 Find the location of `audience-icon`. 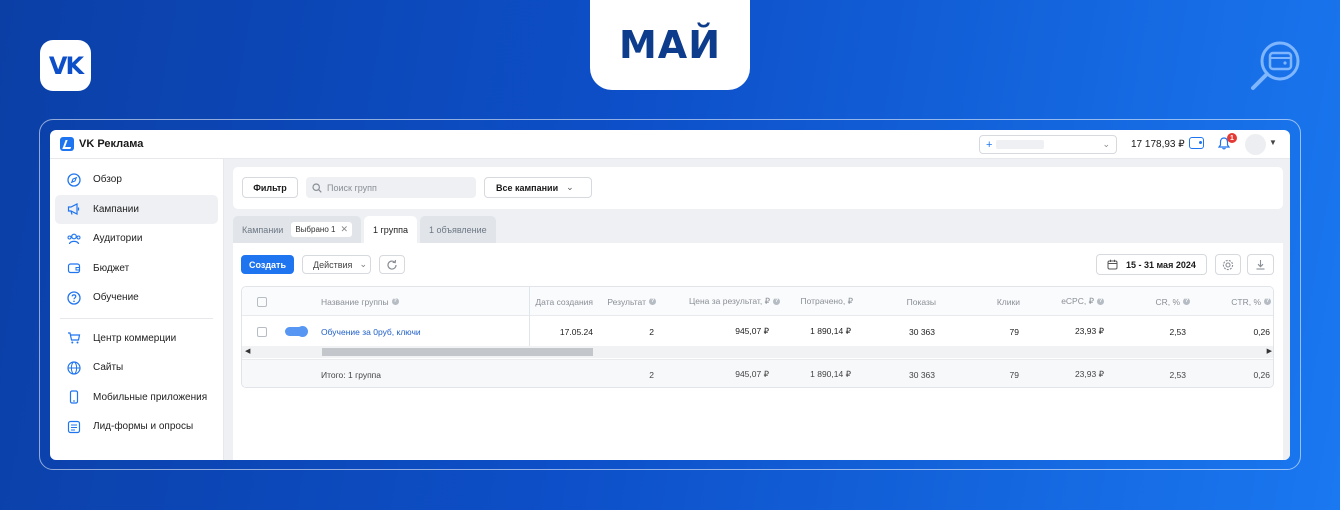

audience-icon is located at coordinates (74, 239).